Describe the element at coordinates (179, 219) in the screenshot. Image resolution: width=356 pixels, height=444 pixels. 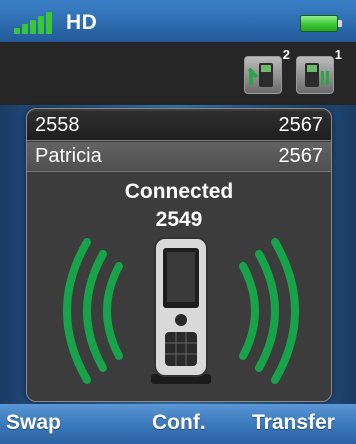
I see `connected-number: 2549` at that location.